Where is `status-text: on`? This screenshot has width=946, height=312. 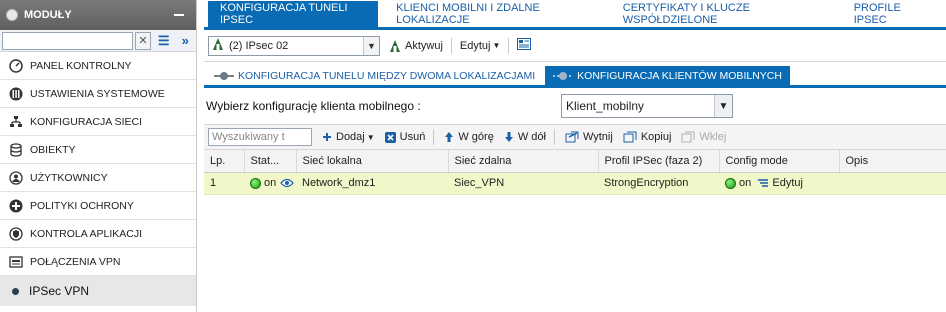 status-text: on is located at coordinates (270, 183).